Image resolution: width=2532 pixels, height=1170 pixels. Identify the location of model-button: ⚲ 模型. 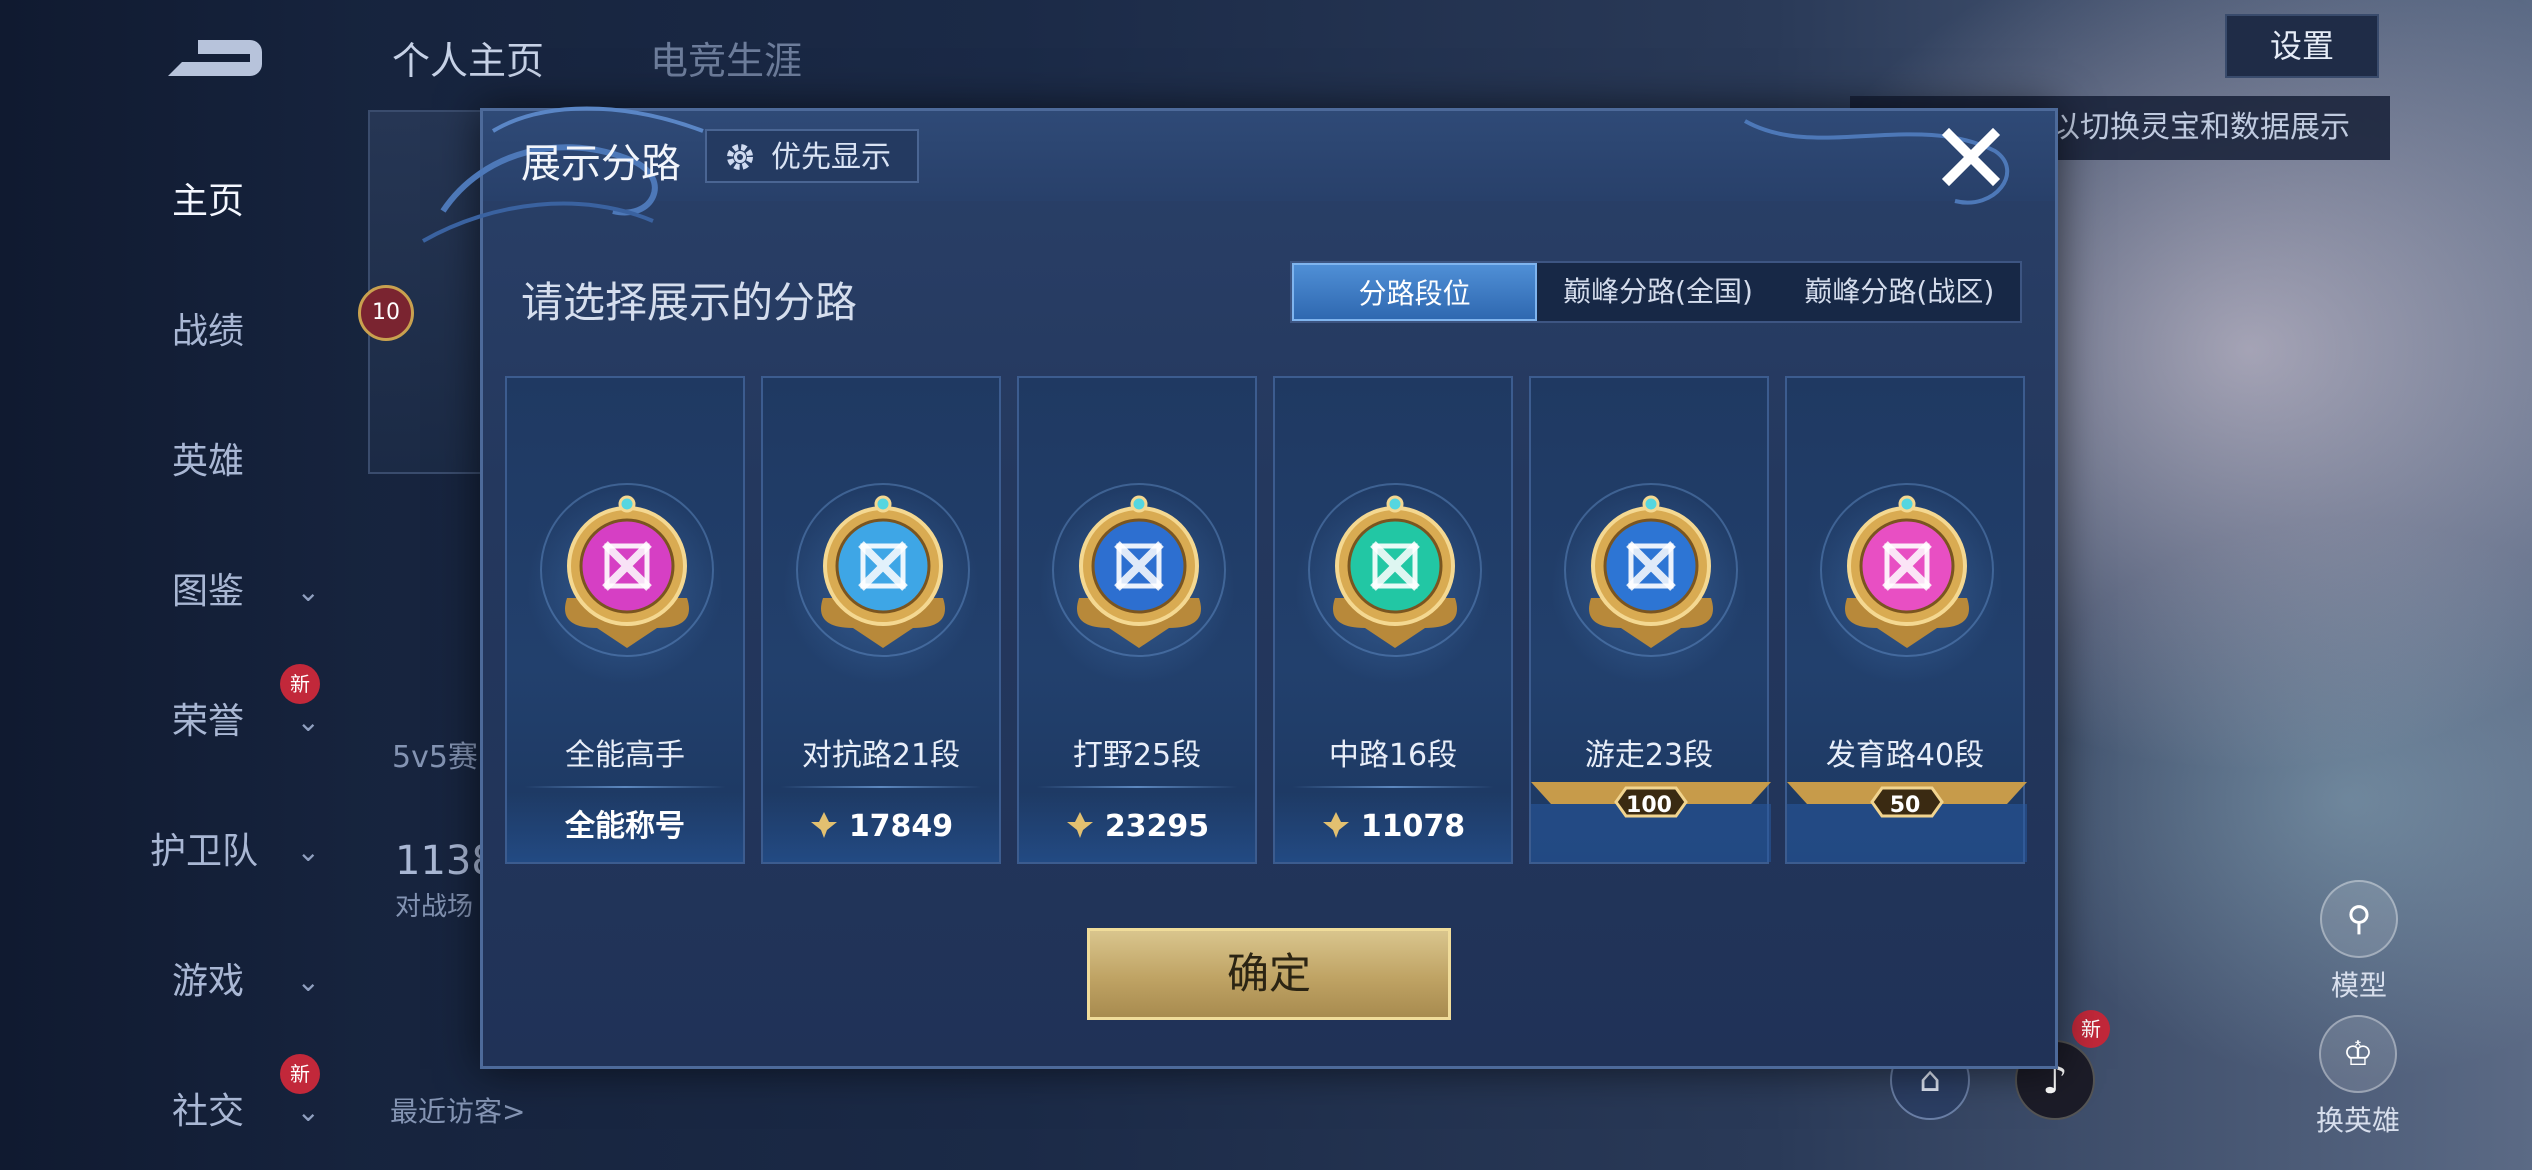
(2359, 942).